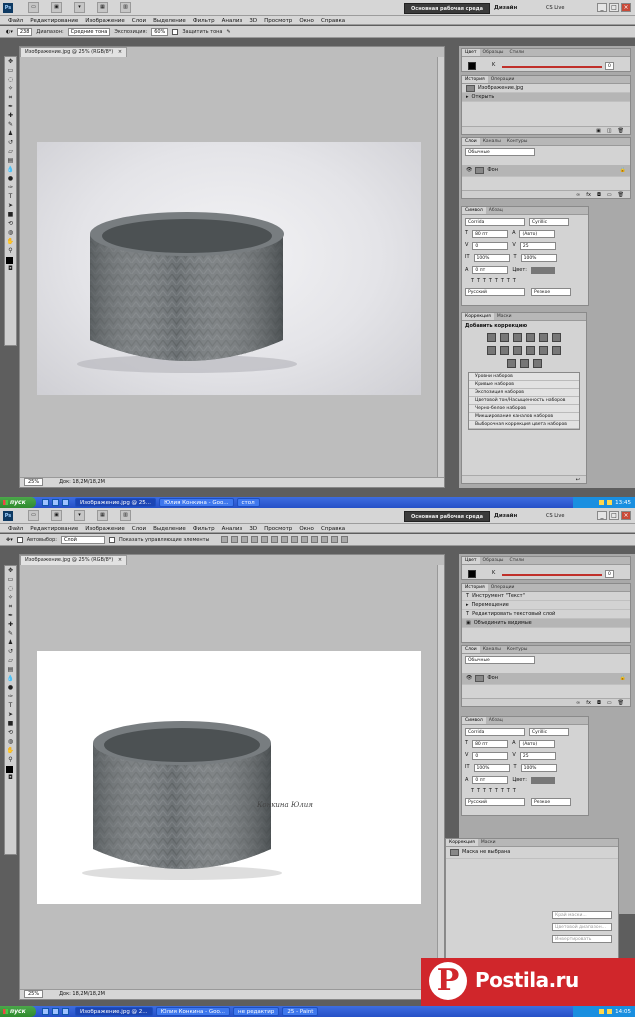 This screenshot has height=1017, width=635. What do you see at coordinates (475, 79) in the screenshot?
I see `panel-tab: История` at bounding box center [475, 79].